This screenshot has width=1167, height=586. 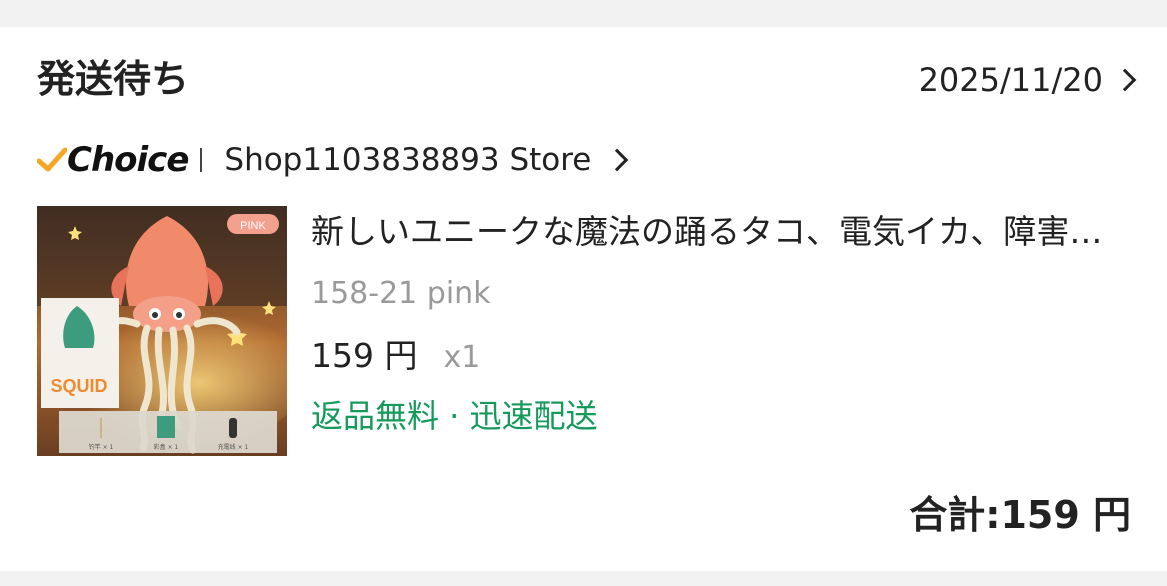 I want to click on store-link: Shop1103838893 Store, so click(x=426, y=160).